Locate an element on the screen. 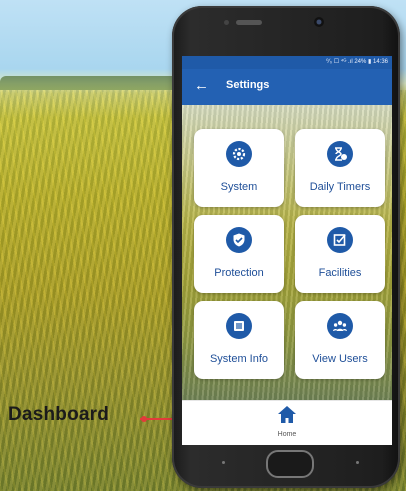  checklist-icon is located at coordinates (340, 240).